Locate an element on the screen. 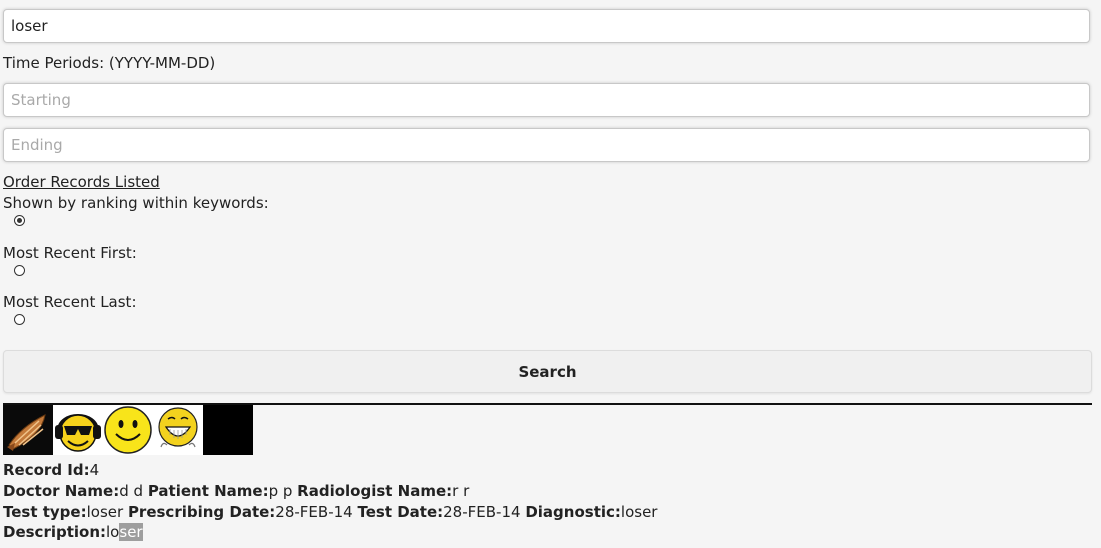  starting-date-input is located at coordinates (546, 100).